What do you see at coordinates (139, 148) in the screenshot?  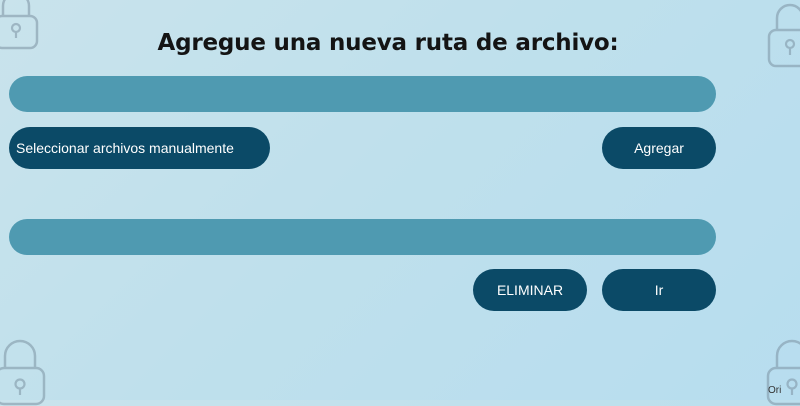 I see `select-files-button: Seleccionar archivos manualmente` at bounding box center [139, 148].